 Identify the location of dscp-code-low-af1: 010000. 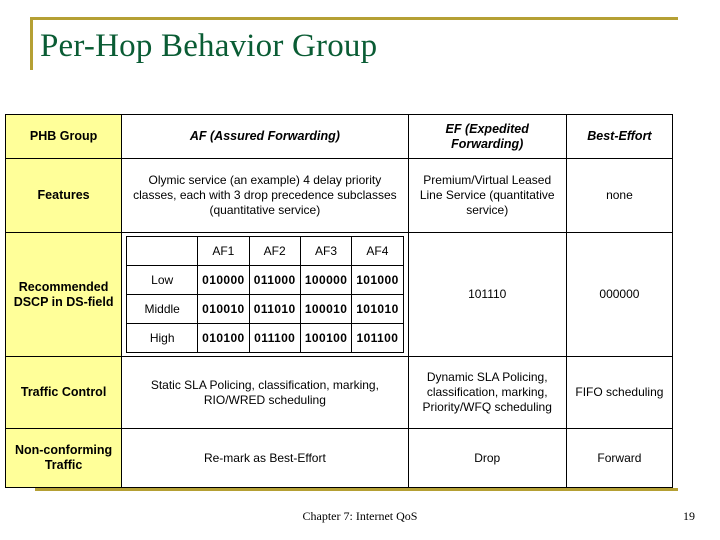
(223, 280).